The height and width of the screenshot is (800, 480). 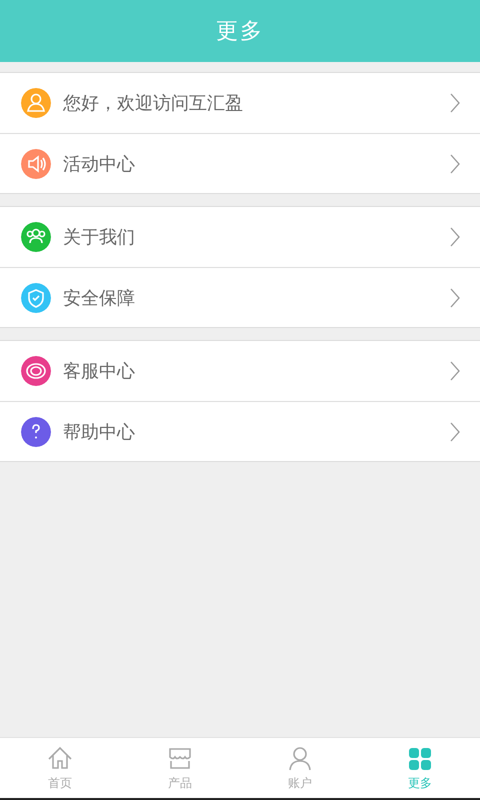 What do you see at coordinates (300, 758) in the screenshot?
I see `user-icon` at bounding box center [300, 758].